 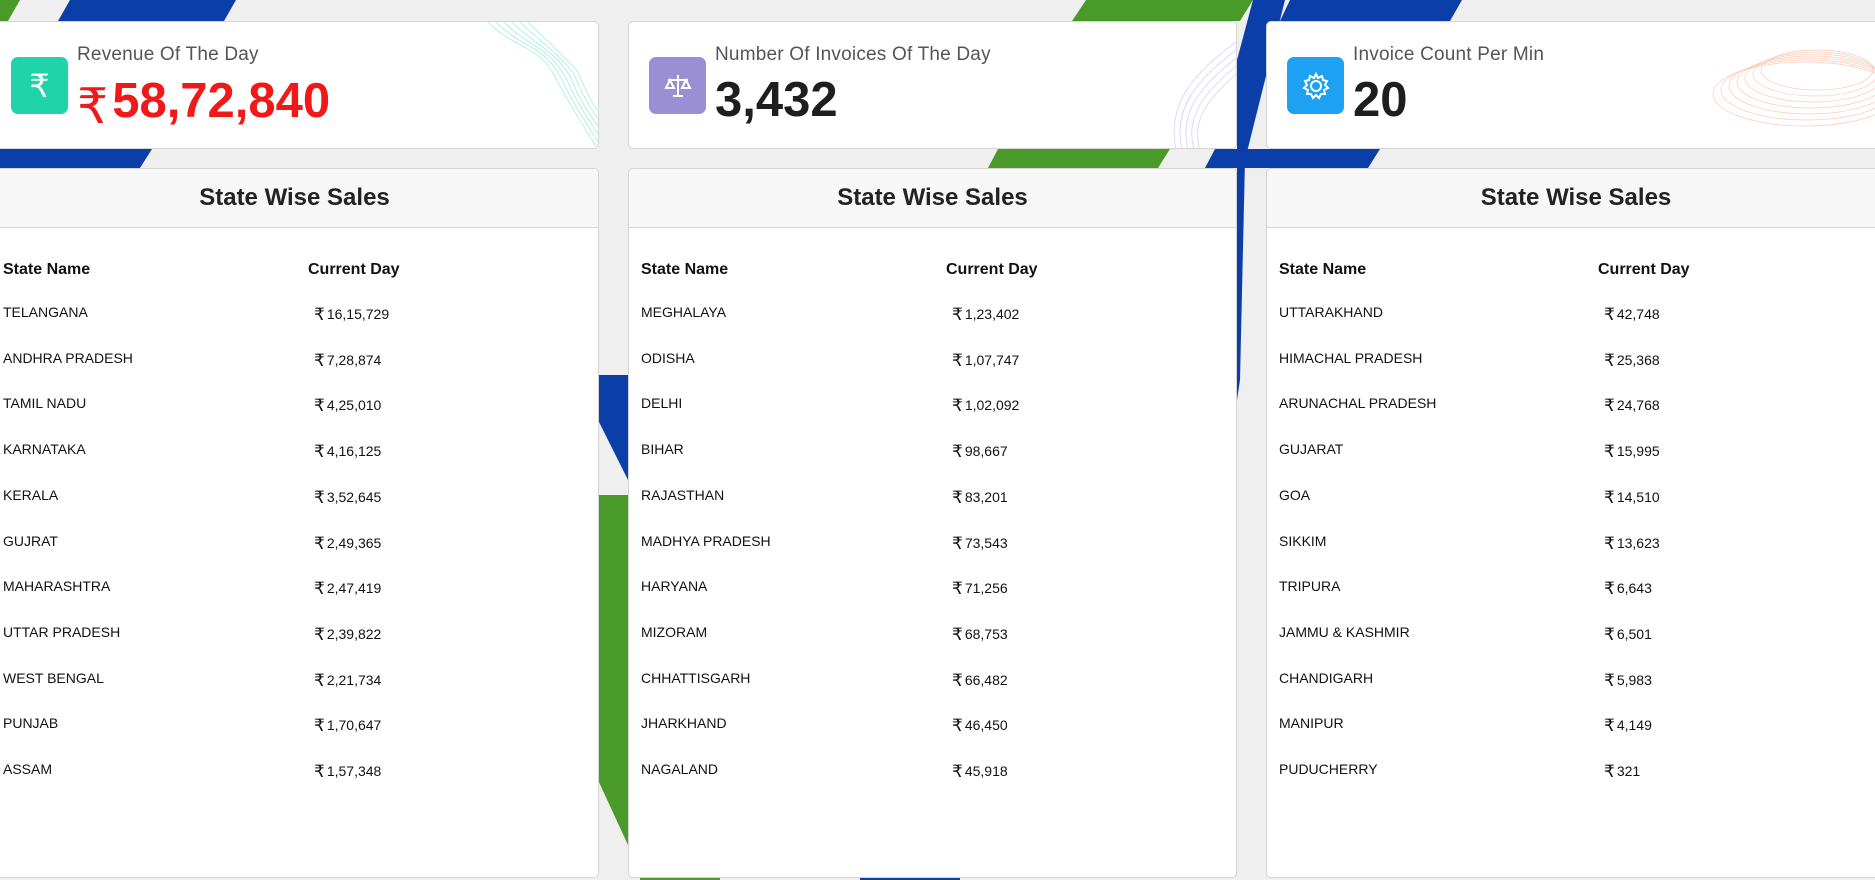 What do you see at coordinates (348, 452) in the screenshot?
I see `amount-cell: ₹4,16,125` at bounding box center [348, 452].